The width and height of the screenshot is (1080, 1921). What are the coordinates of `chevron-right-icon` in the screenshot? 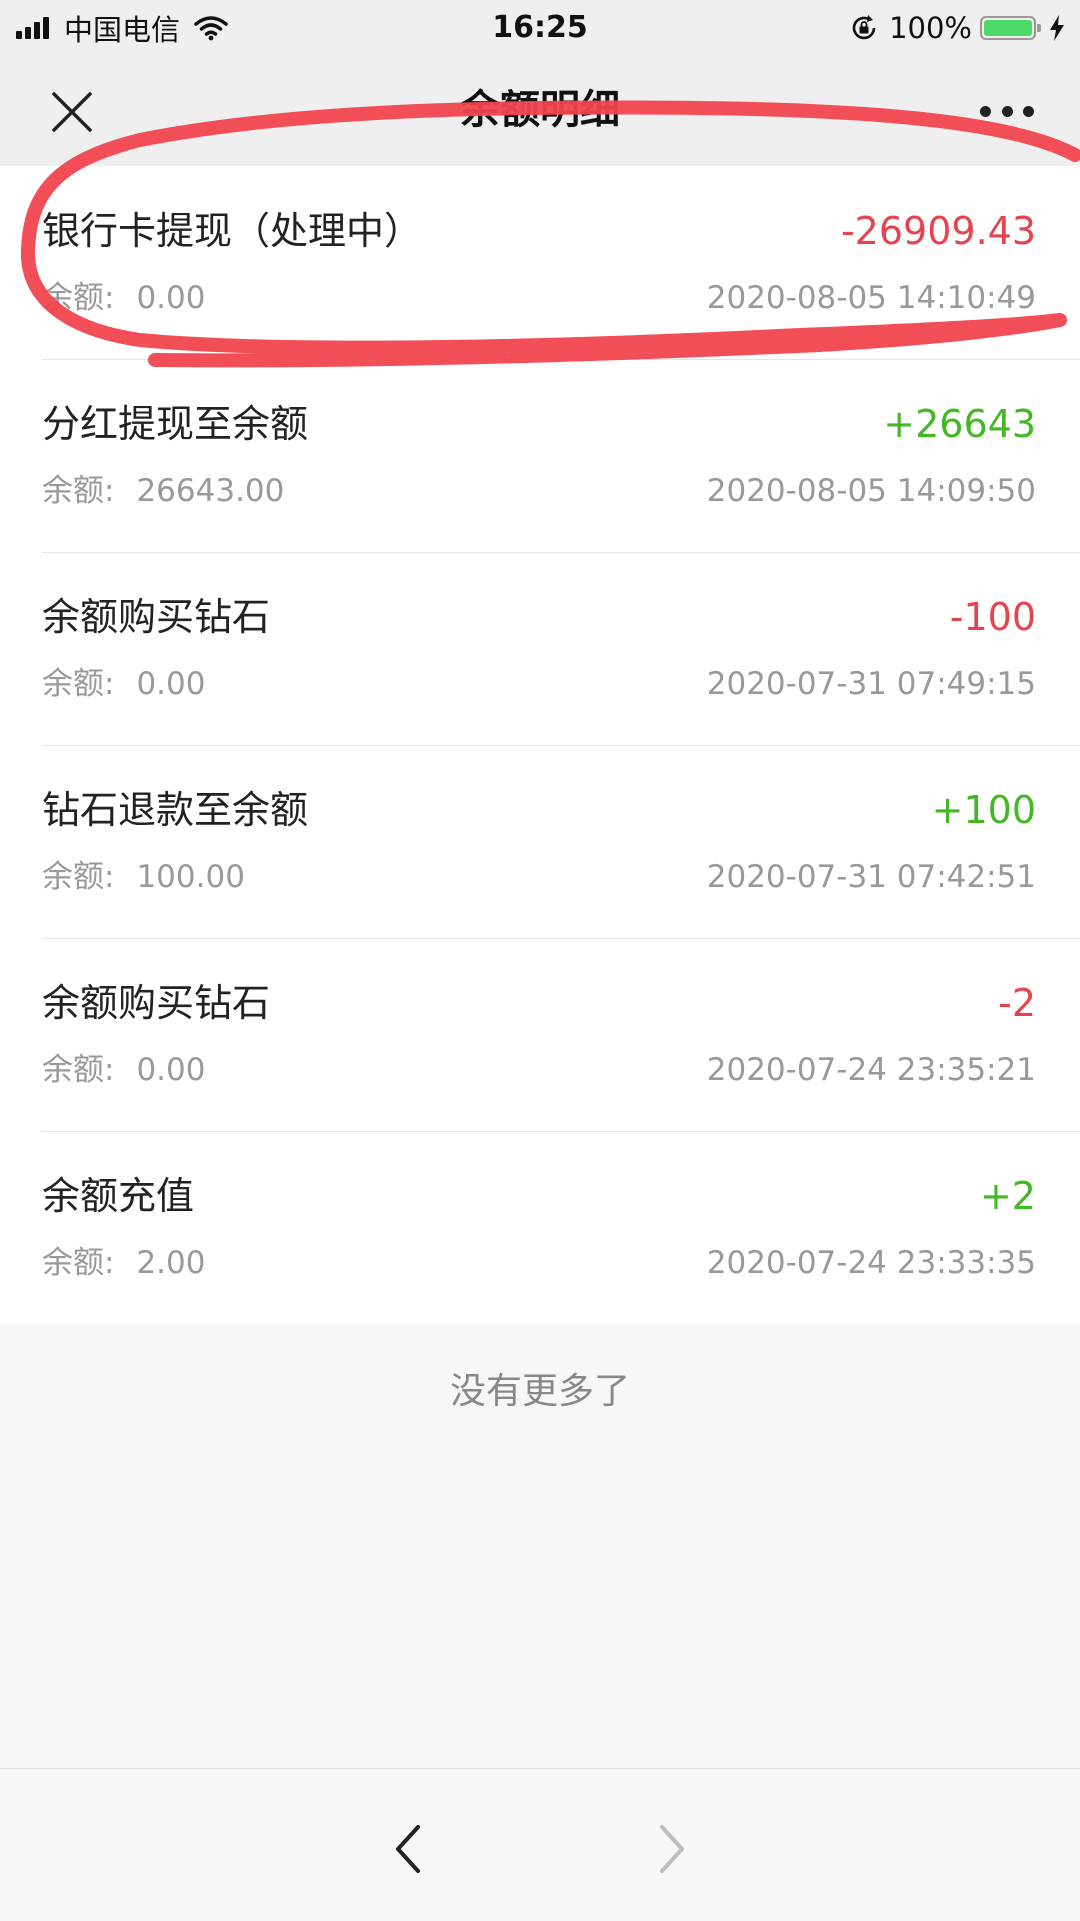 It's located at (672, 1849).